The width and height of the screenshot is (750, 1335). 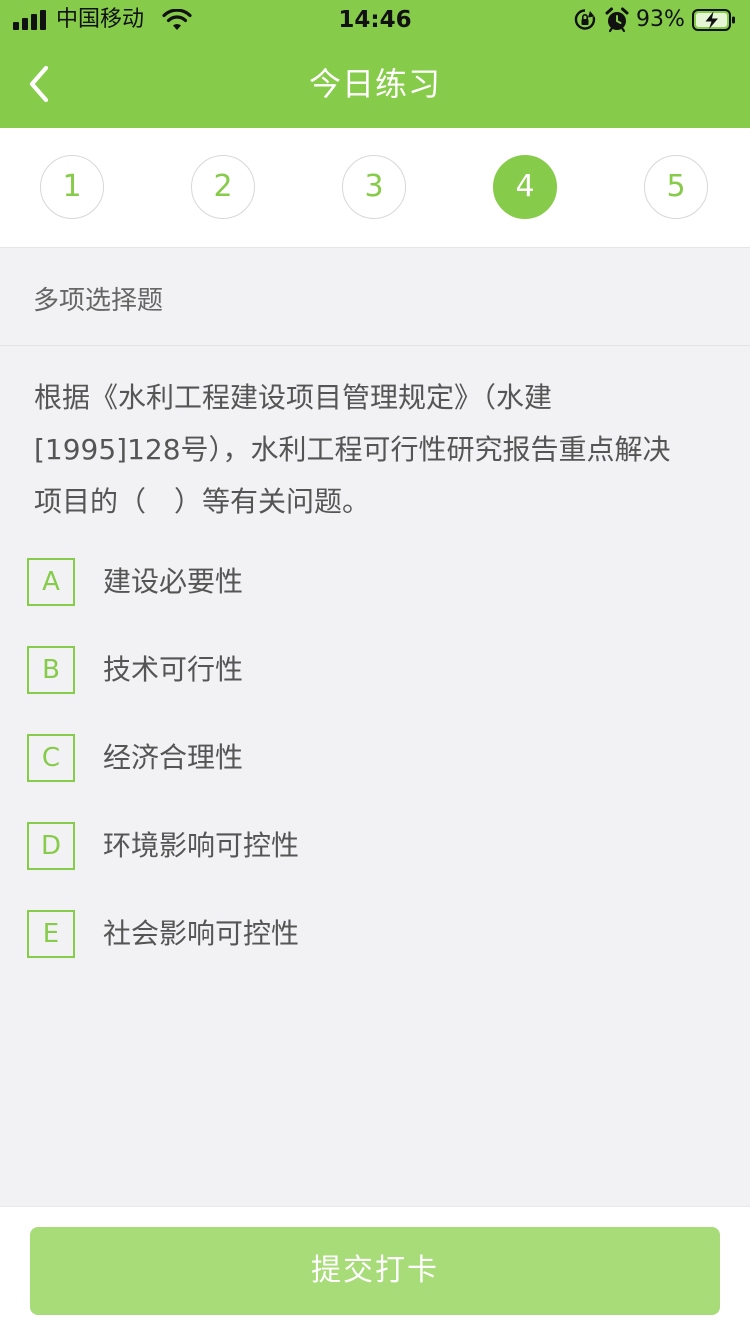 What do you see at coordinates (51, 846) in the screenshot?
I see `option-letter-box: D` at bounding box center [51, 846].